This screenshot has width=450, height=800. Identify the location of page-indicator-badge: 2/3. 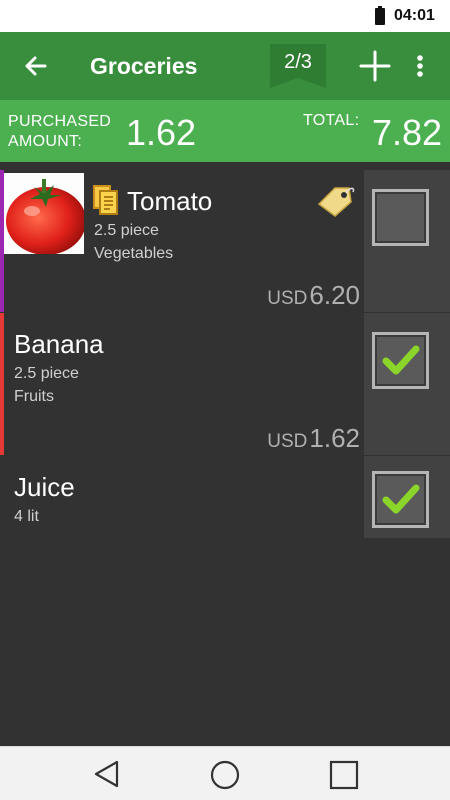
(298, 66).